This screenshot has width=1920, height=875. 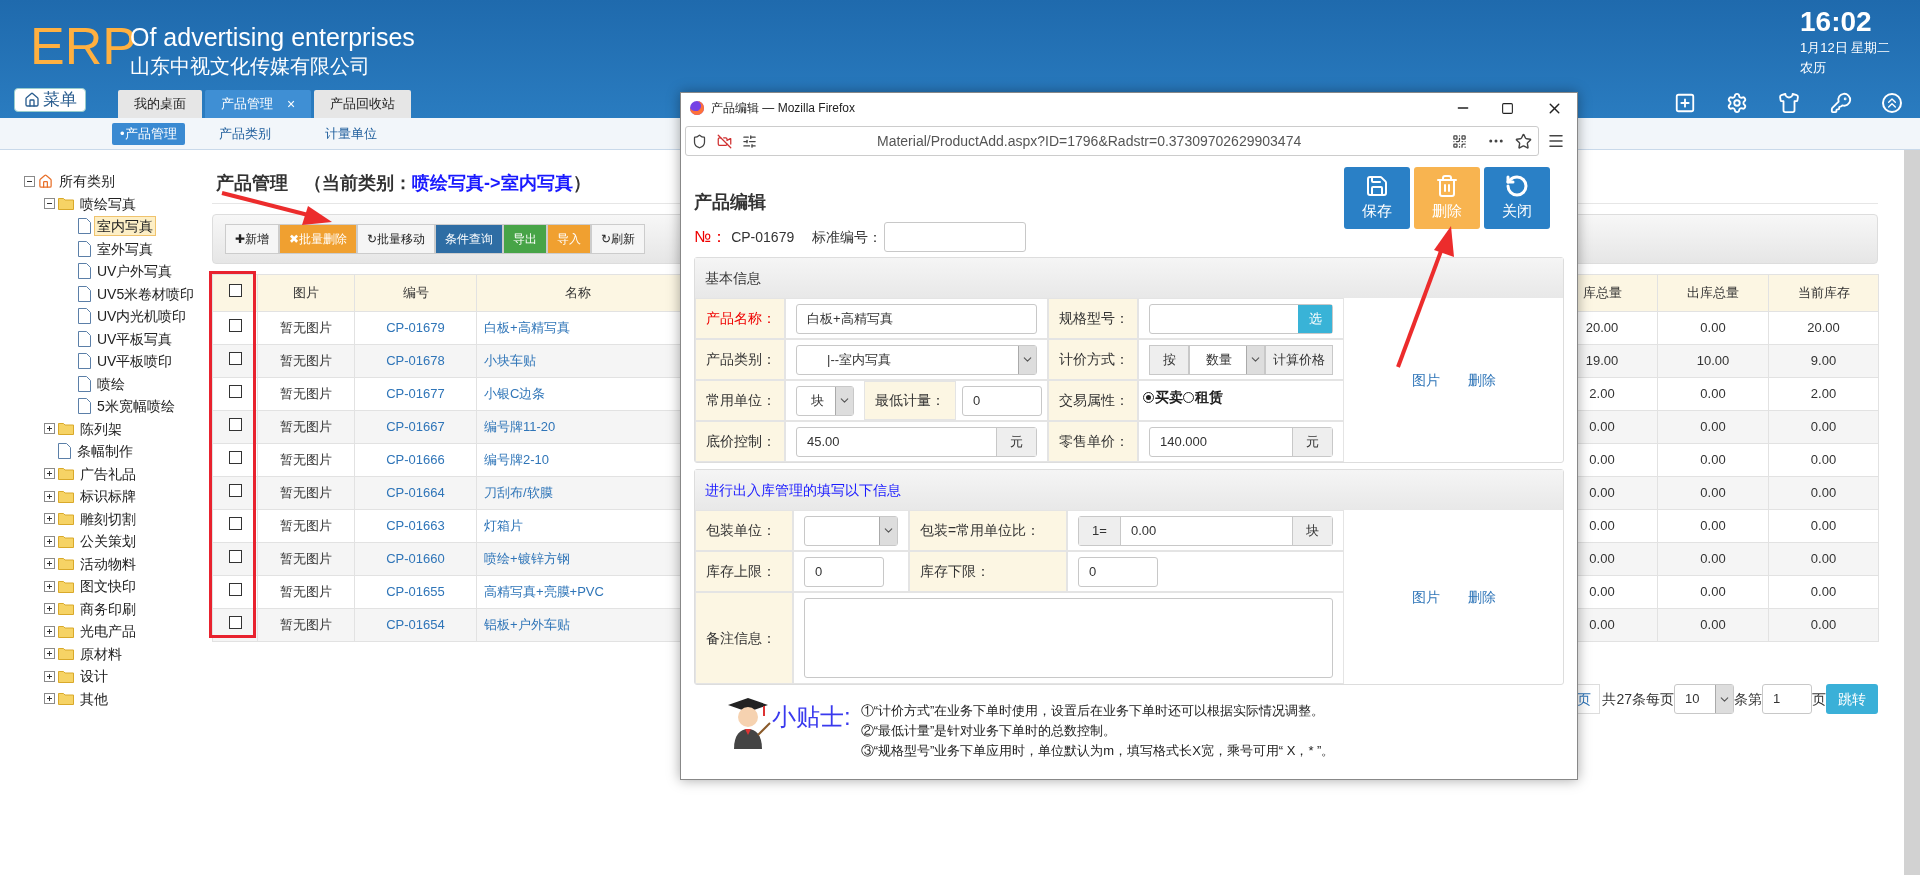 What do you see at coordinates (415, 625) in the screenshot?
I see `product-code-link: CP-01654` at bounding box center [415, 625].